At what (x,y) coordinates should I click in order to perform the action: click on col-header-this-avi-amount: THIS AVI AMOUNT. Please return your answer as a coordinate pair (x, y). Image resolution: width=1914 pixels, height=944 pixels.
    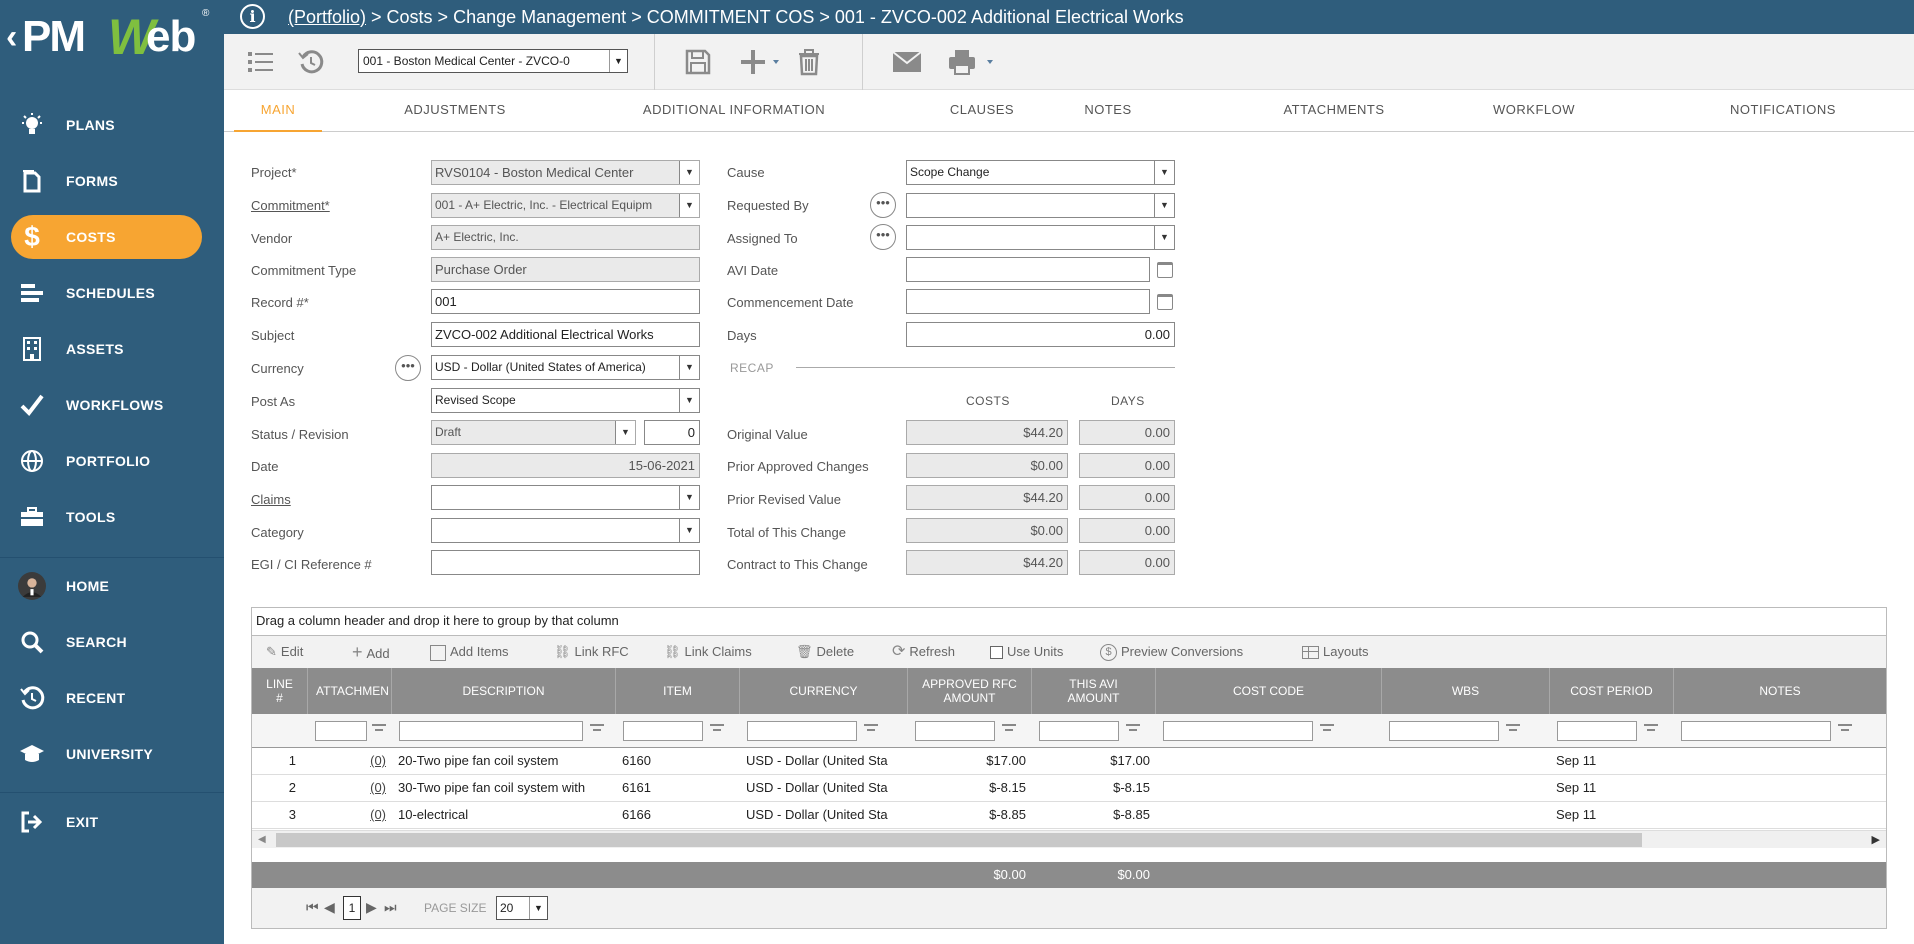
    Looking at the image, I should click on (1094, 691).